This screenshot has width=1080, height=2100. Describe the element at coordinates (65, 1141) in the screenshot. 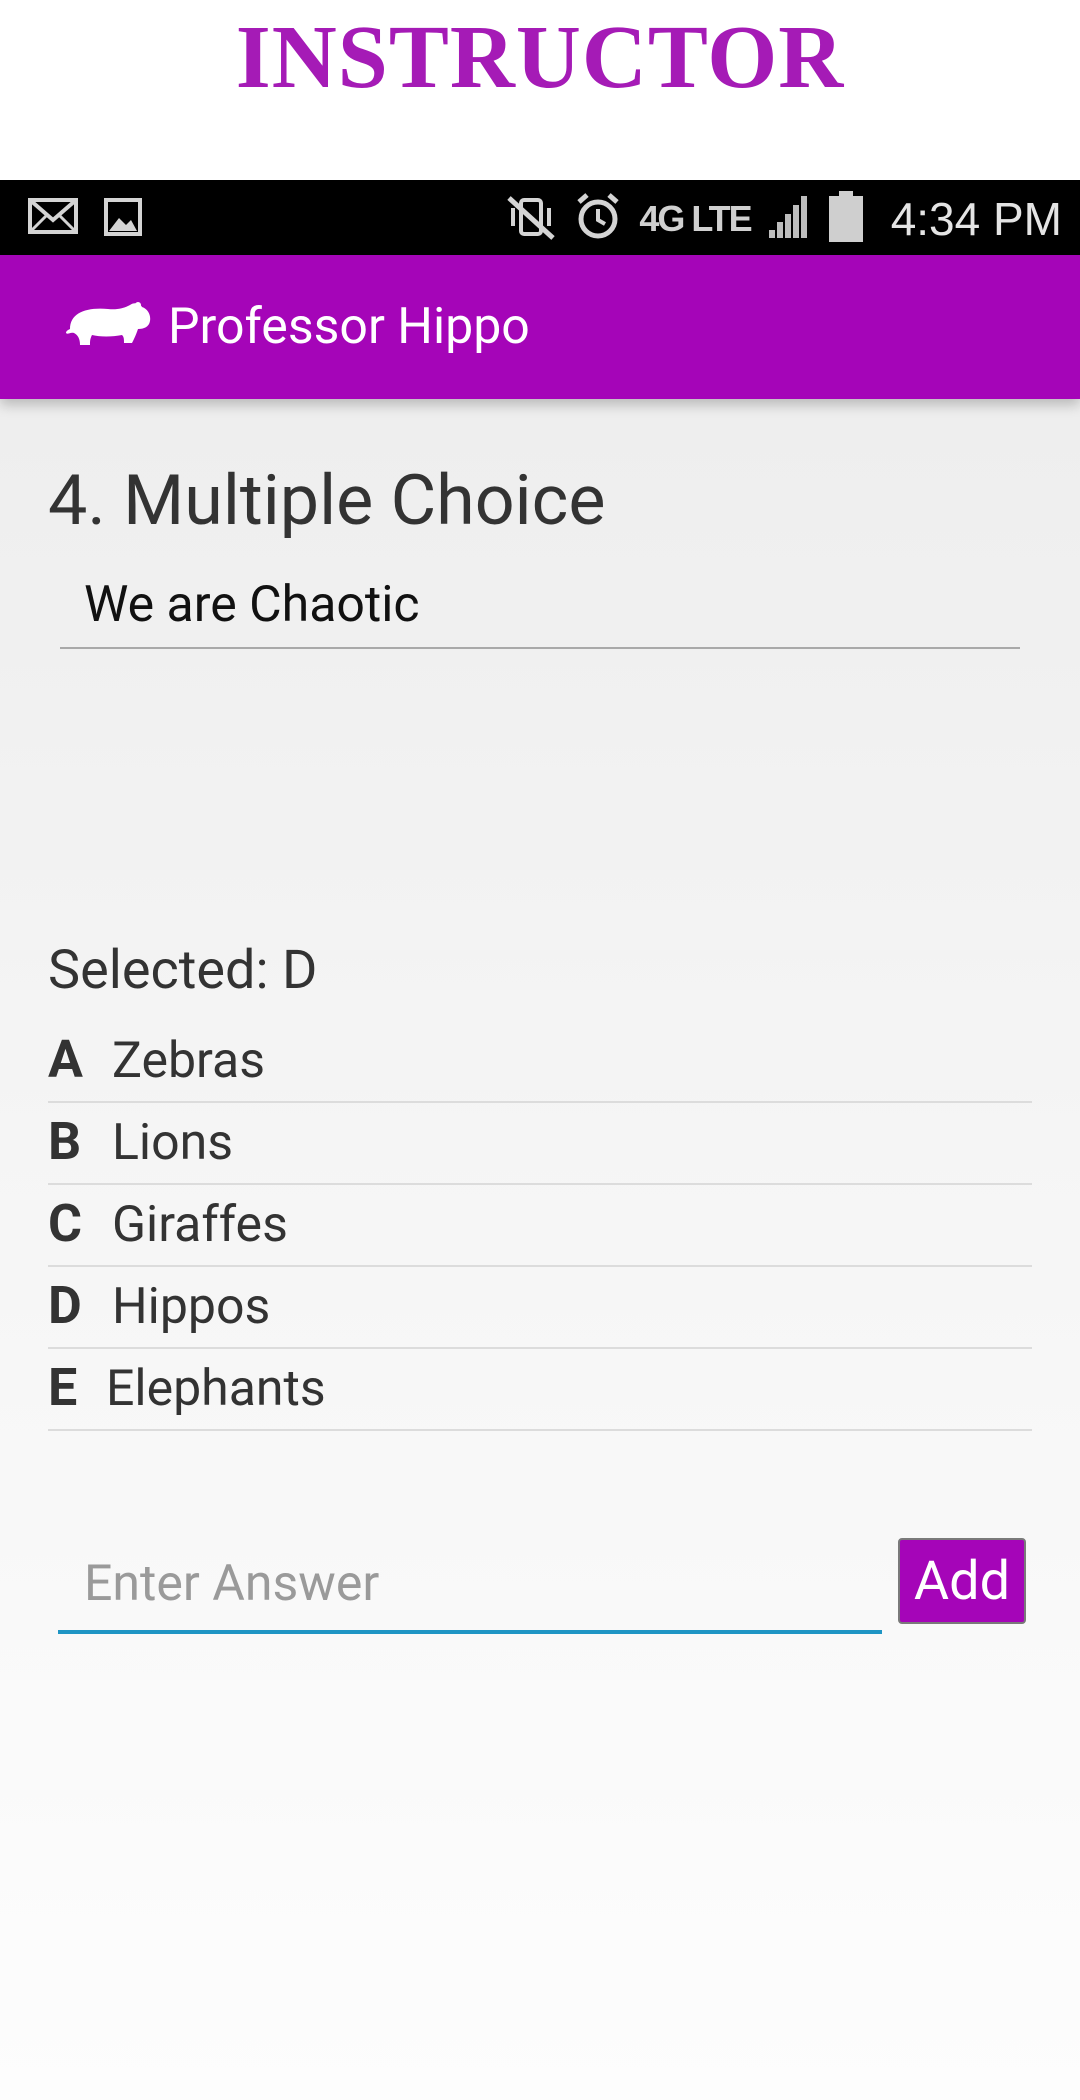

I see `choice-letter: B` at that location.